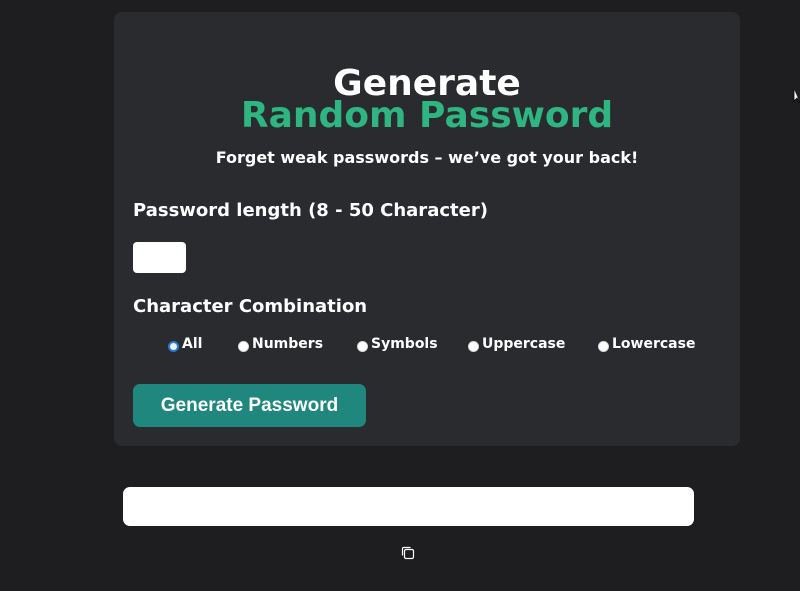  I want to click on option-uppercase-label: Uppercase, so click(524, 344).